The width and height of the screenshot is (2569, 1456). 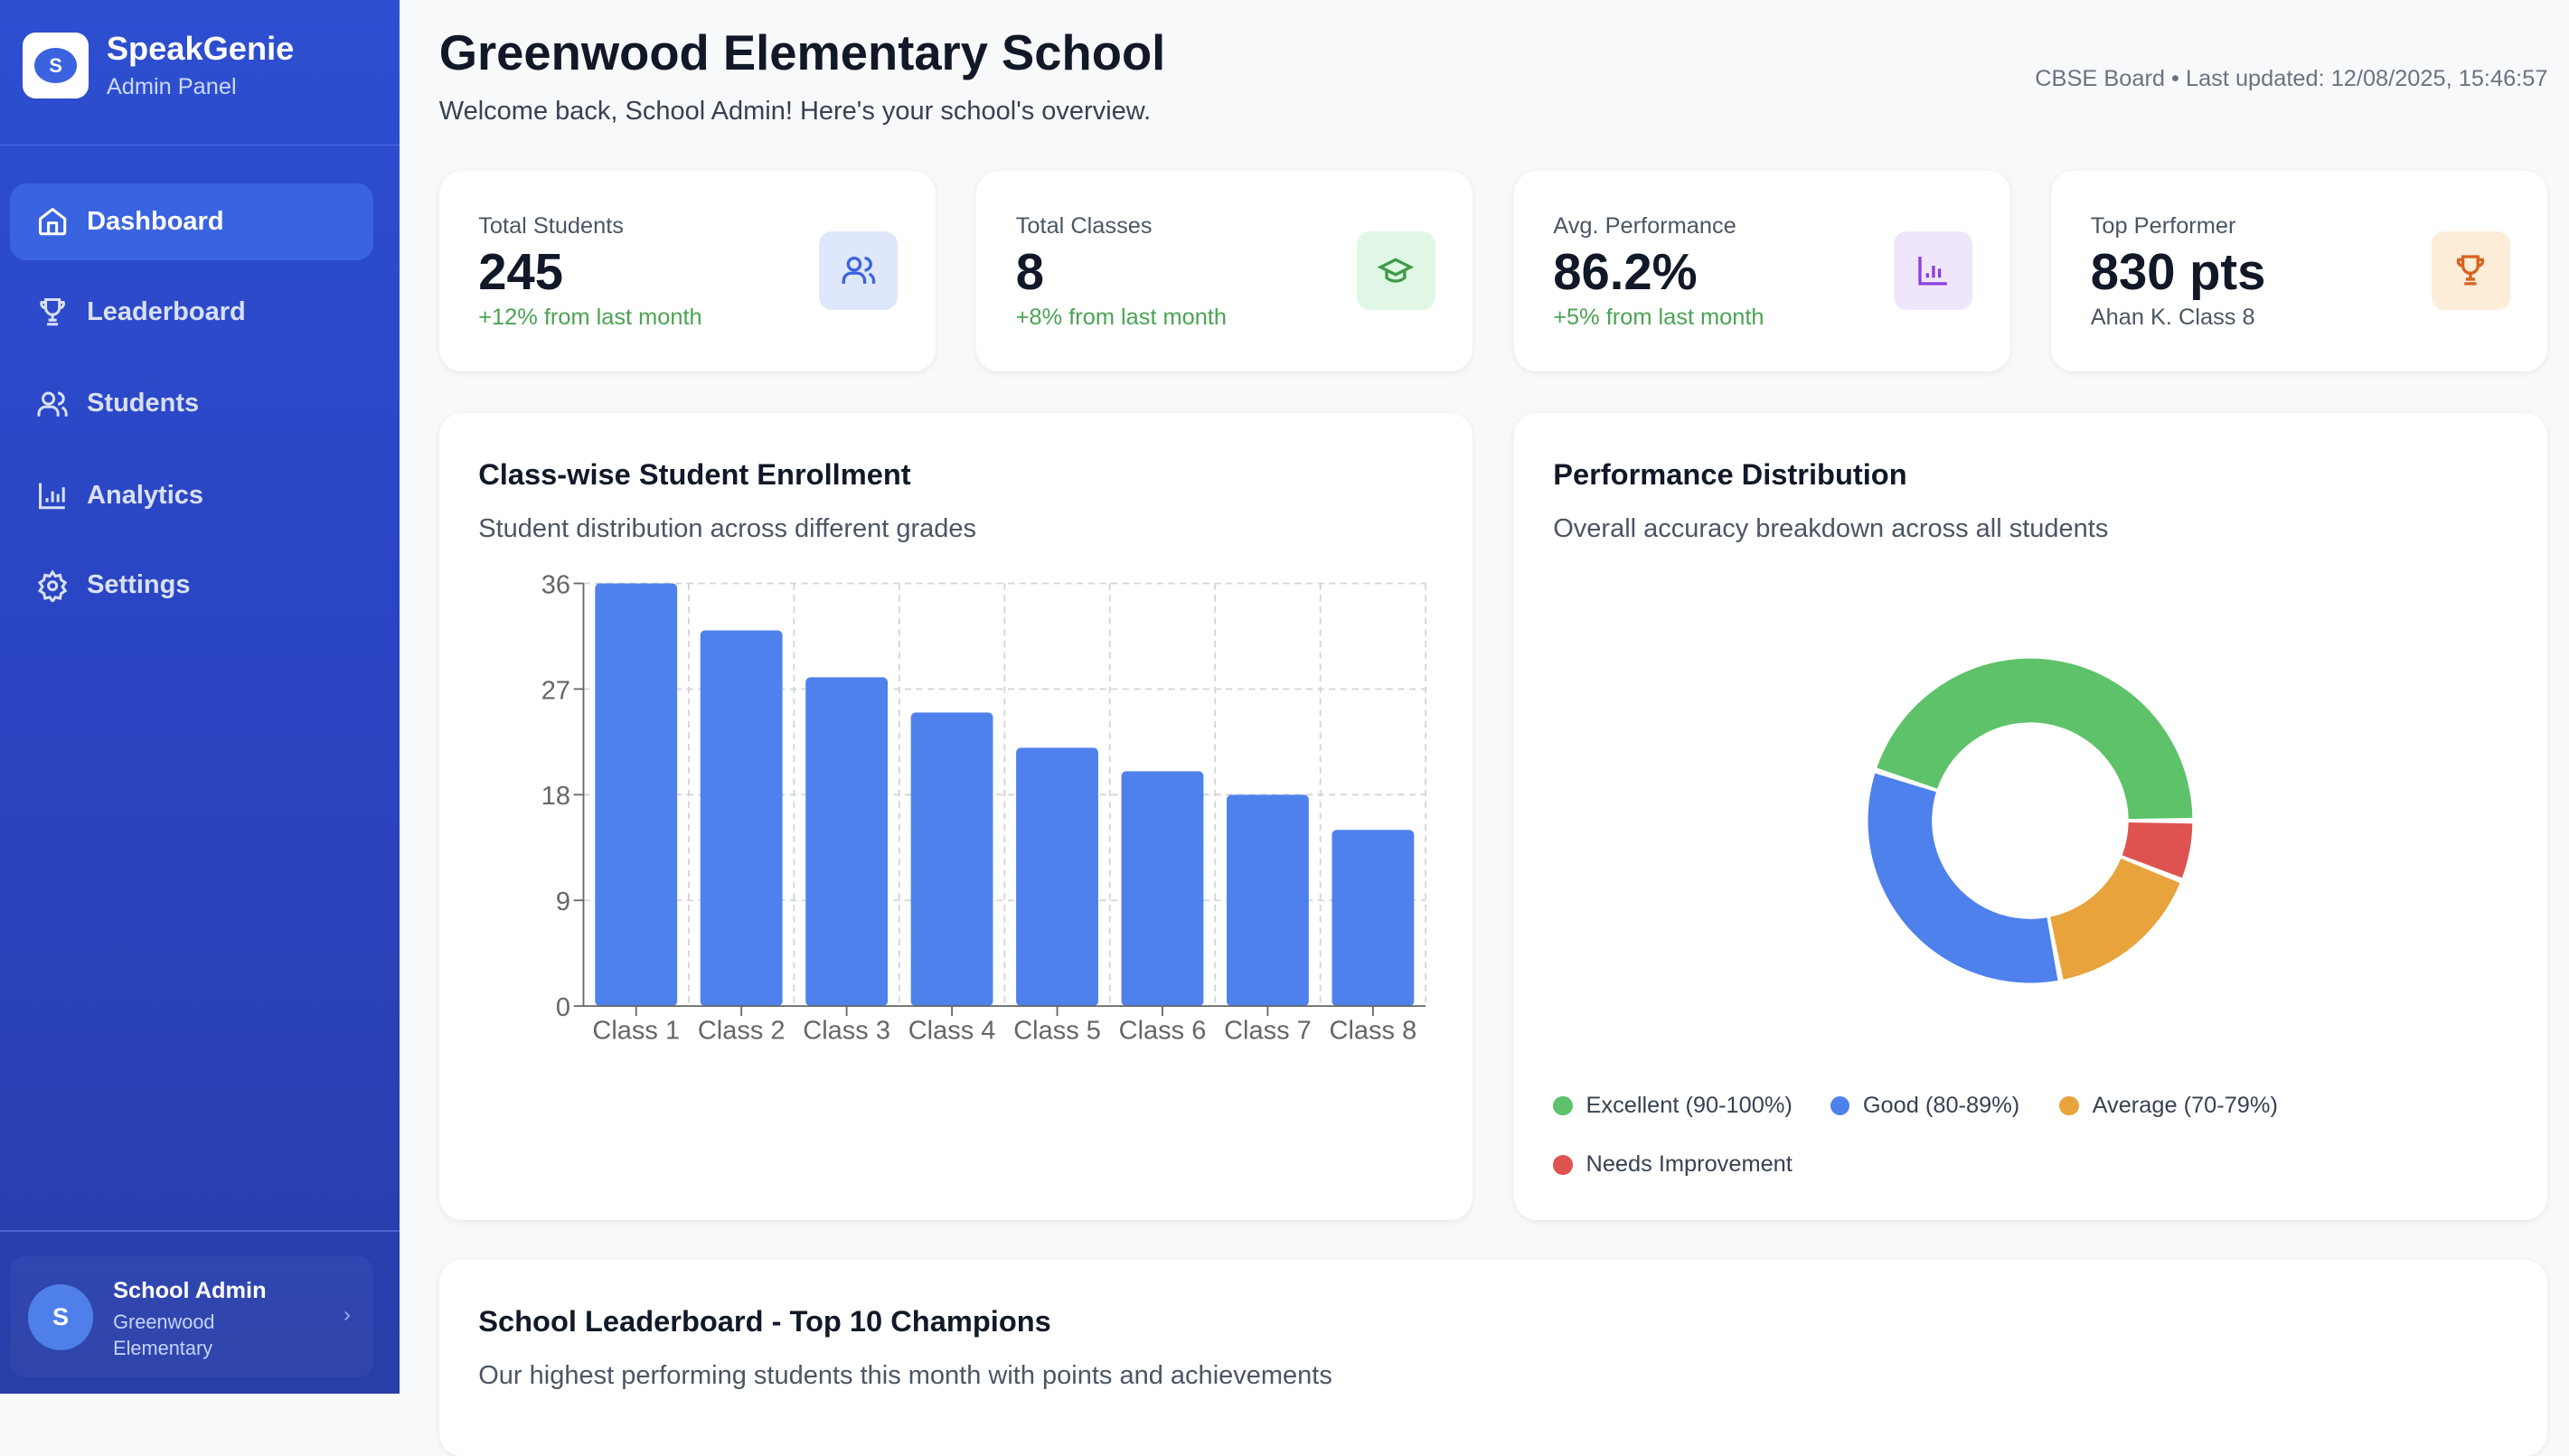 I want to click on x-tick-label: Class 6, so click(x=1162, y=1030).